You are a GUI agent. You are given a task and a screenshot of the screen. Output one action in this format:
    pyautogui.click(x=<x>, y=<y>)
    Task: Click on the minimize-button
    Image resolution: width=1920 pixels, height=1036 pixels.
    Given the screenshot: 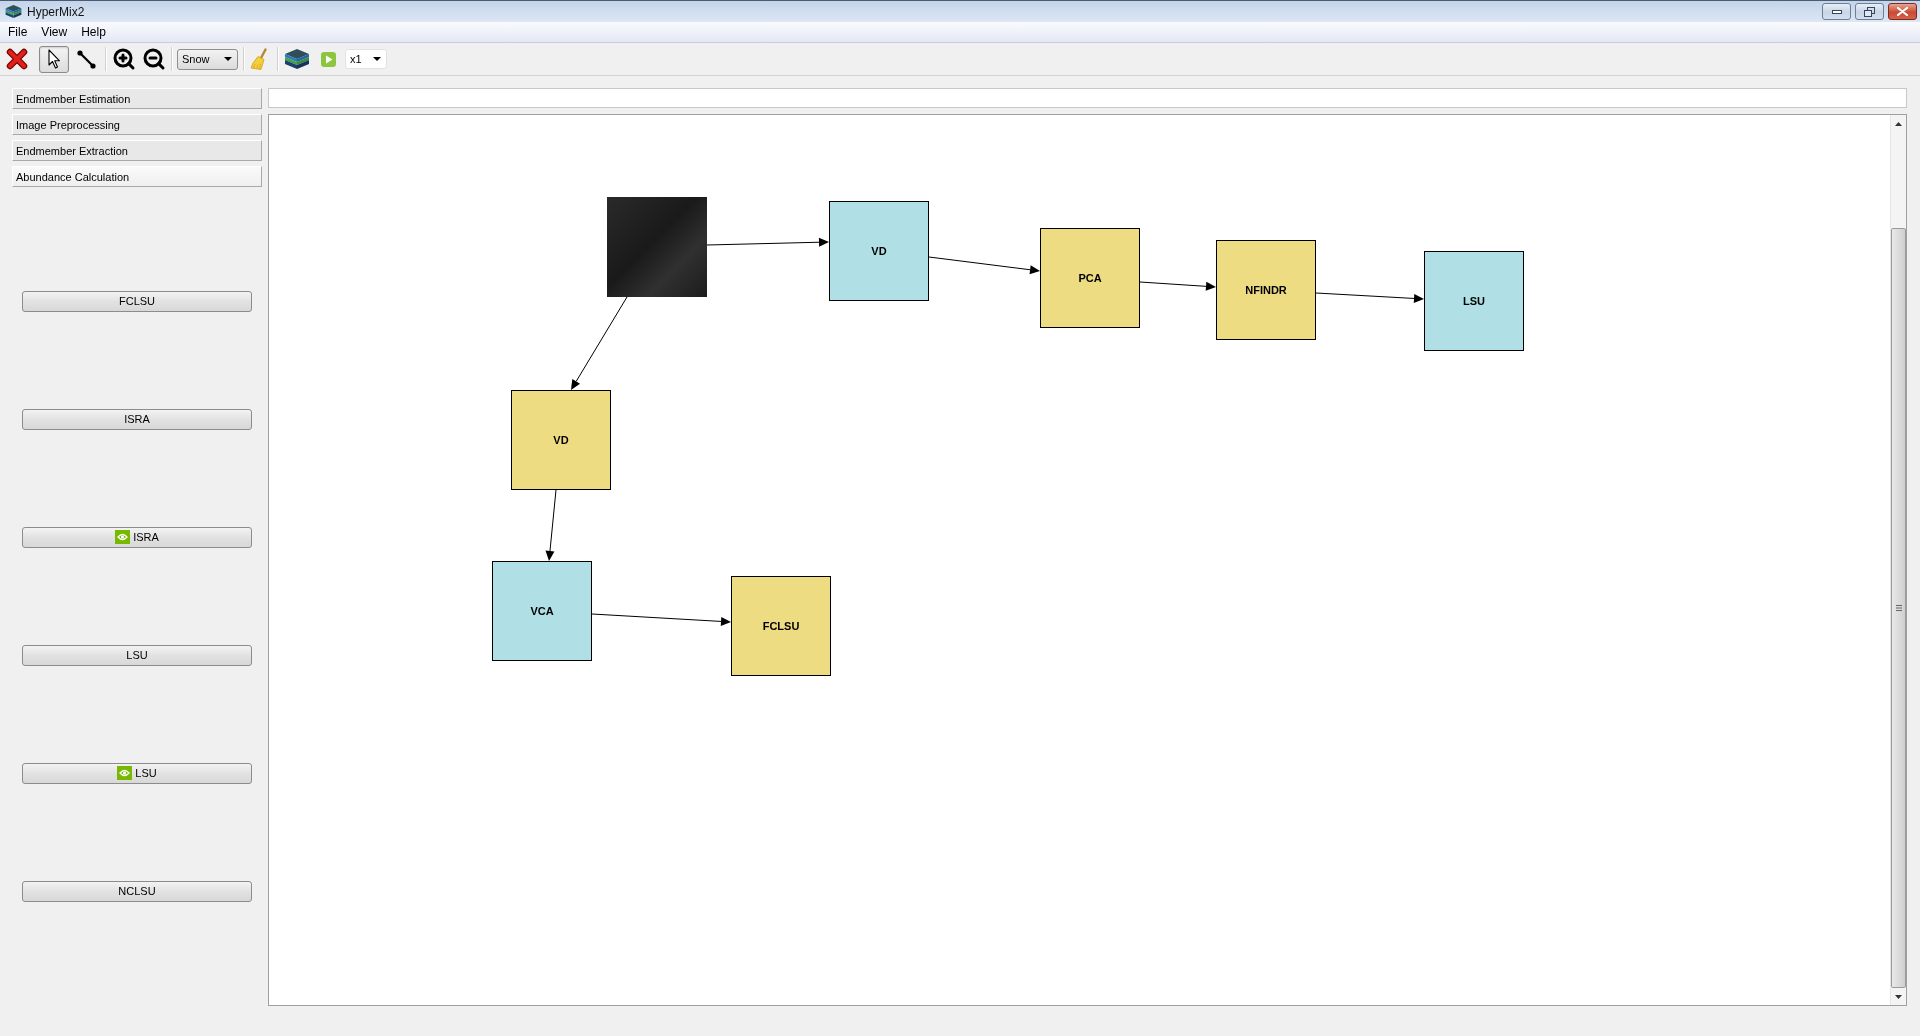 What is the action you would take?
    pyautogui.click(x=1836, y=11)
    